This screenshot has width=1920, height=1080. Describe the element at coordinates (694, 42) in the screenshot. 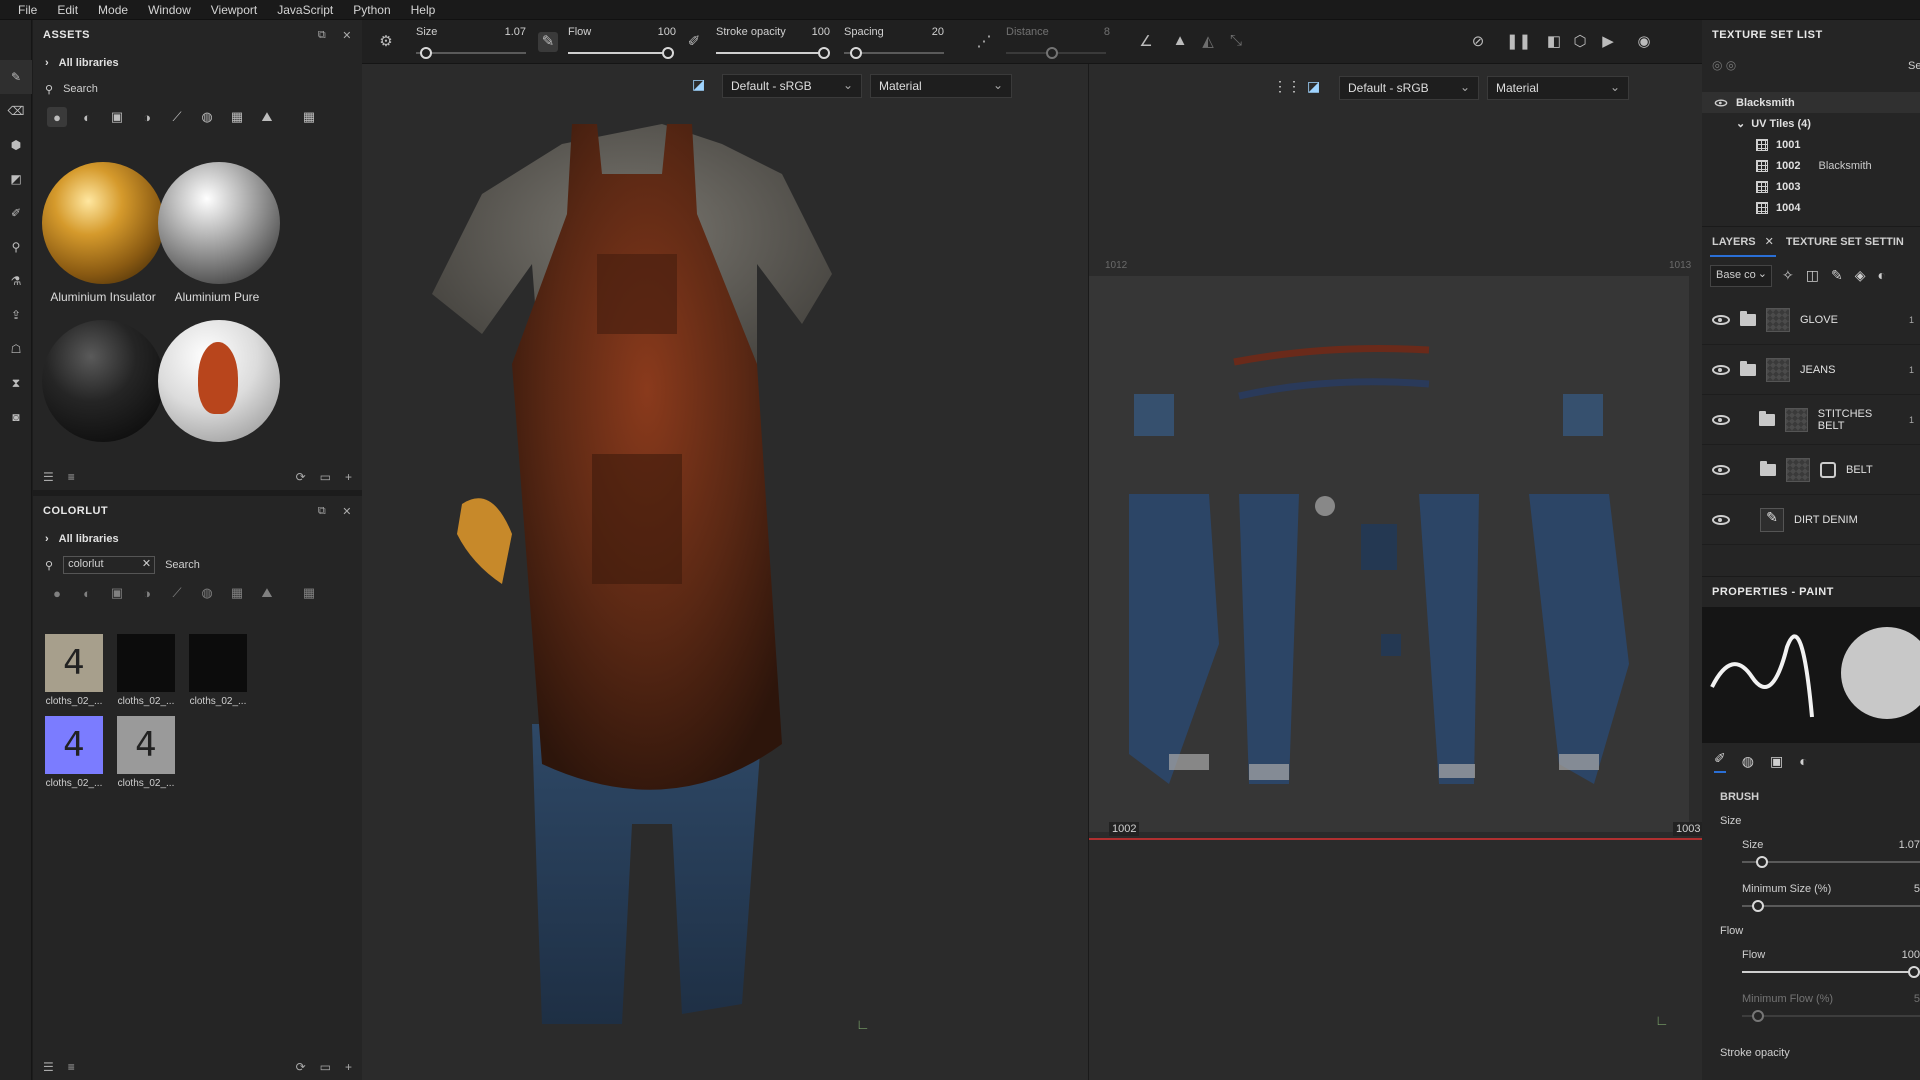

I see `stroke-icon: ✐` at that location.